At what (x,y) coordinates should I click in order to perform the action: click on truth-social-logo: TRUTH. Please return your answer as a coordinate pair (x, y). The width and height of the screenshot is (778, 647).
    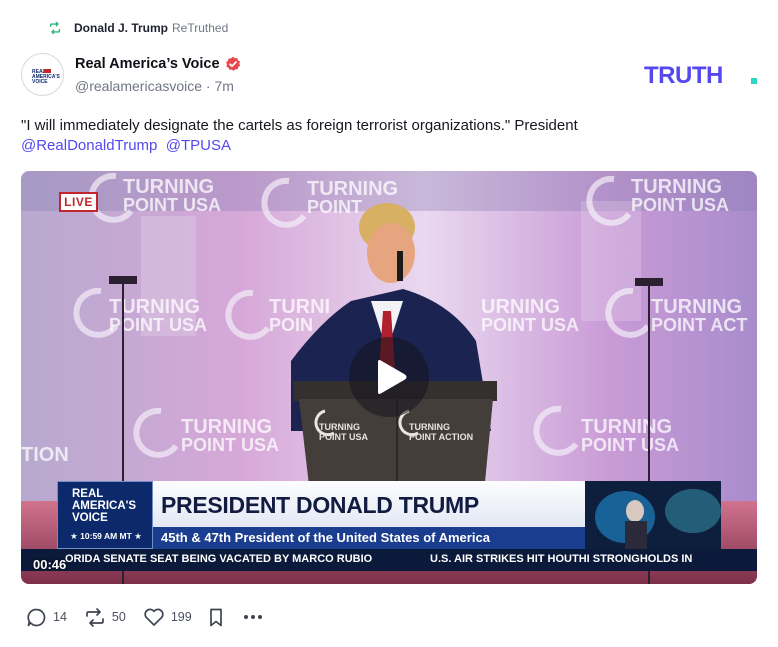
    Looking at the image, I should click on (700, 74).